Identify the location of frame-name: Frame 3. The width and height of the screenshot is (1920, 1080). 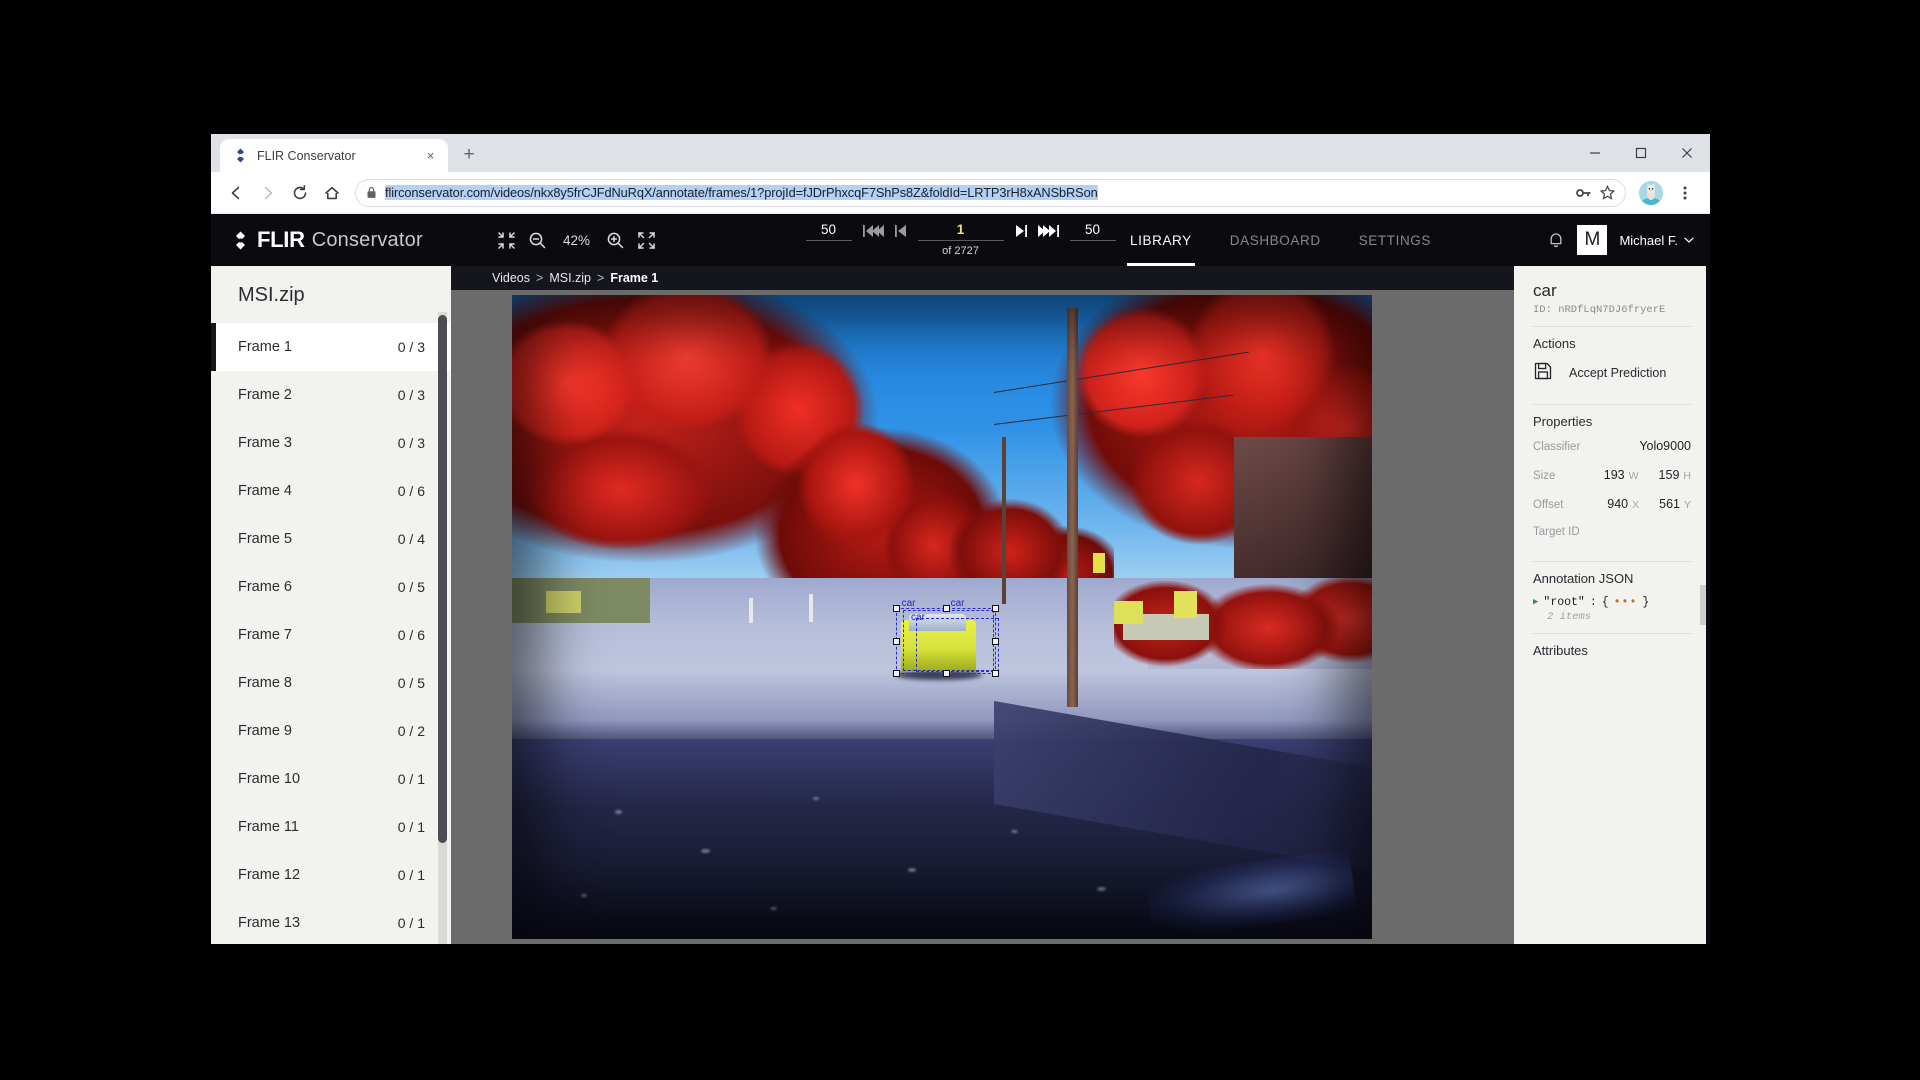
(265, 443).